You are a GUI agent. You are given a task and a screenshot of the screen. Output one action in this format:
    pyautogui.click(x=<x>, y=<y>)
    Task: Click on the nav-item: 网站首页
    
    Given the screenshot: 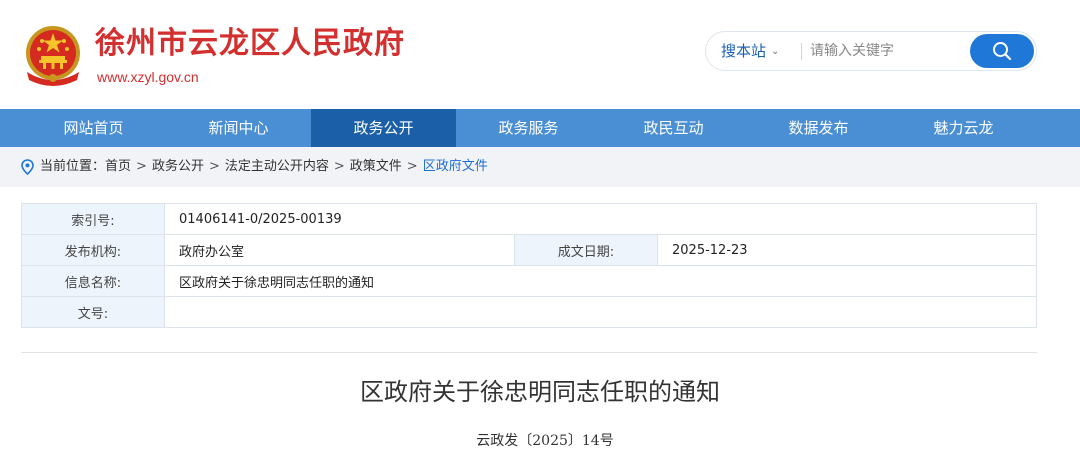 What is the action you would take?
    pyautogui.click(x=93, y=128)
    